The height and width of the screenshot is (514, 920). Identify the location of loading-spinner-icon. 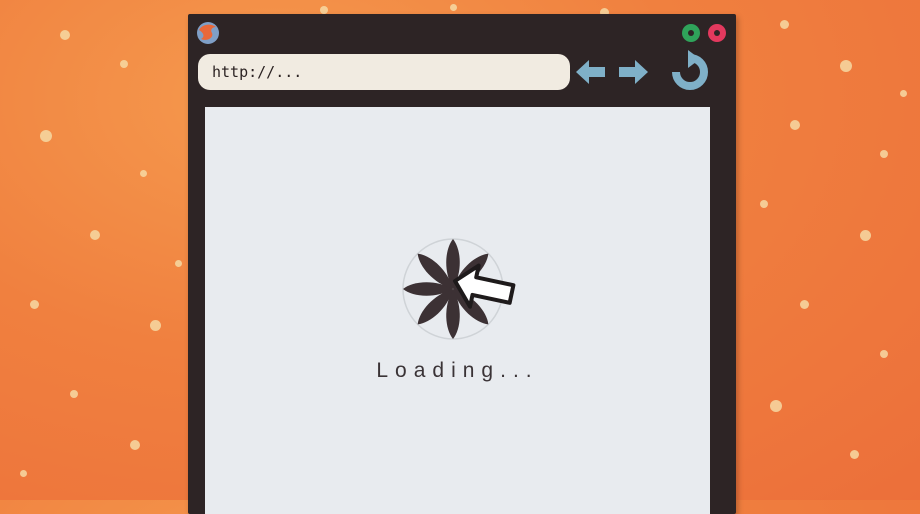
(465, 291).